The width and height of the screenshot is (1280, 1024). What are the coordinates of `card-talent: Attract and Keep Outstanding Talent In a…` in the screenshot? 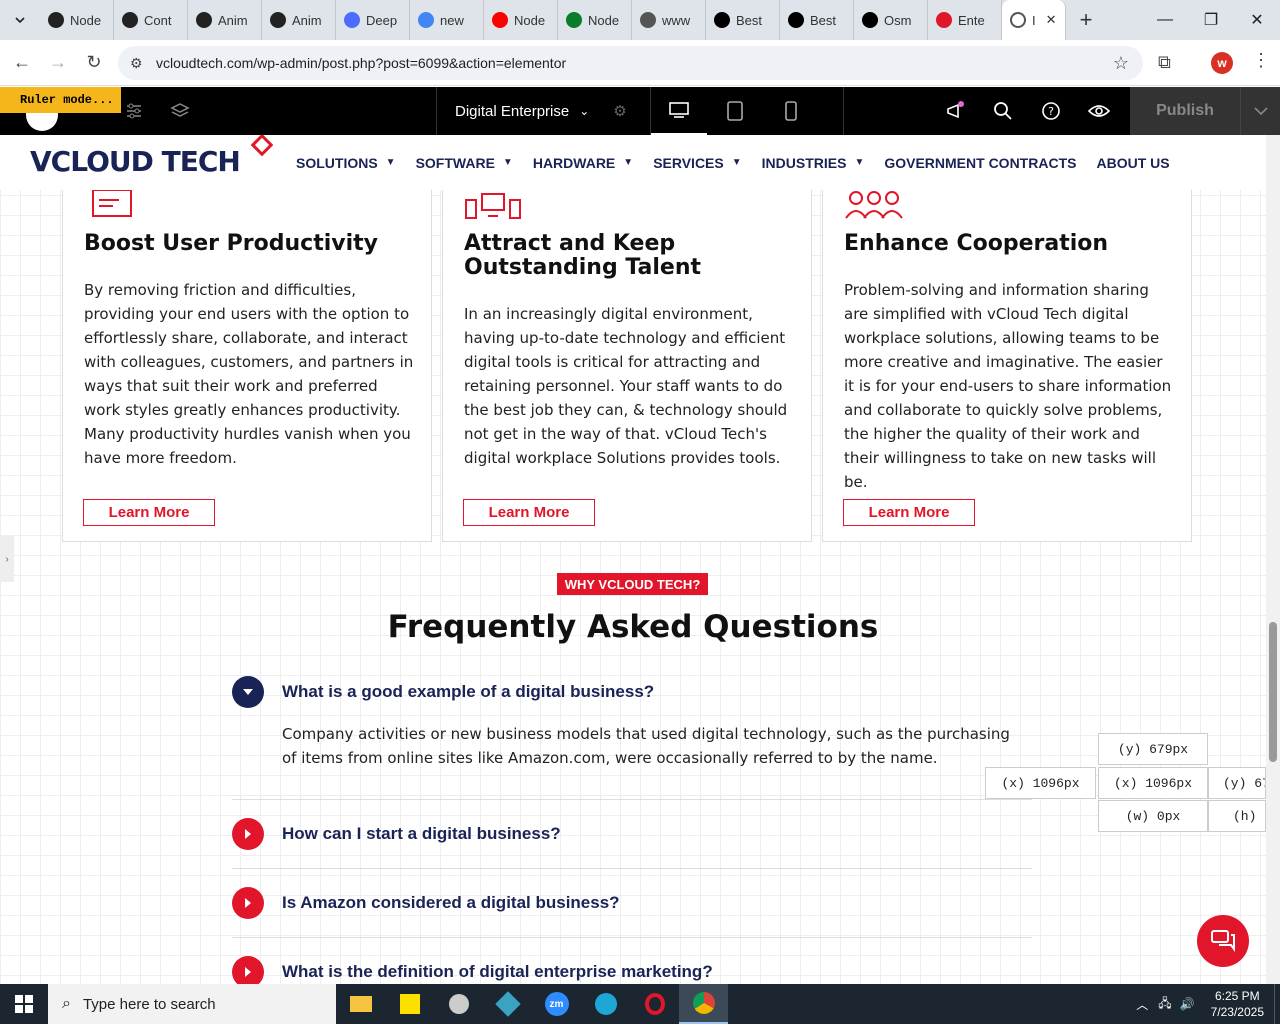 It's located at (627, 366).